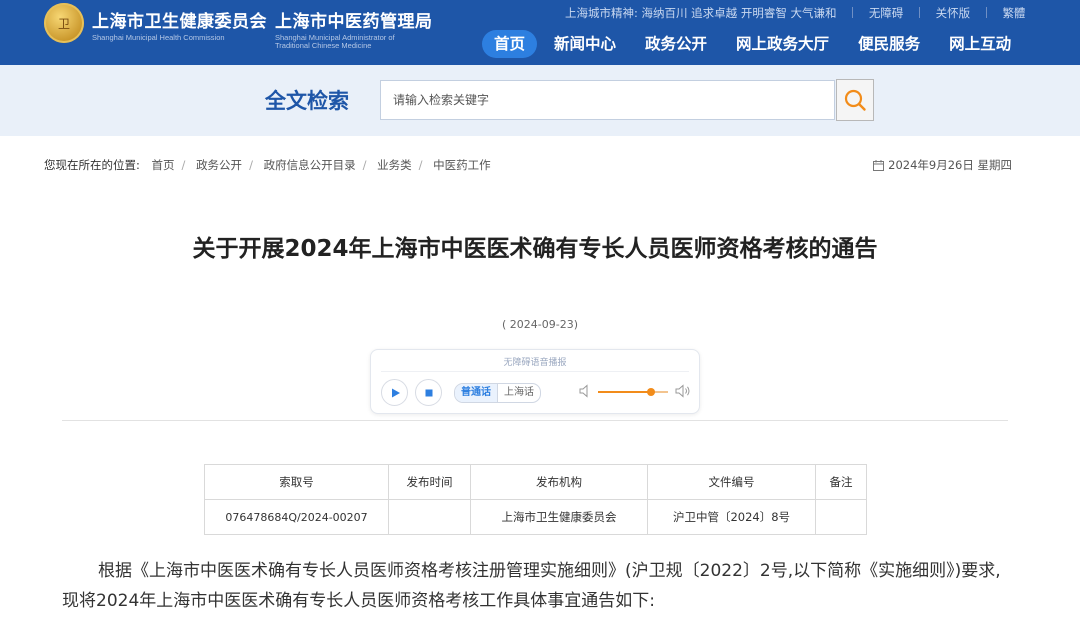 The image size is (1080, 623). I want to click on emblem-logo: 卫, so click(64, 23).